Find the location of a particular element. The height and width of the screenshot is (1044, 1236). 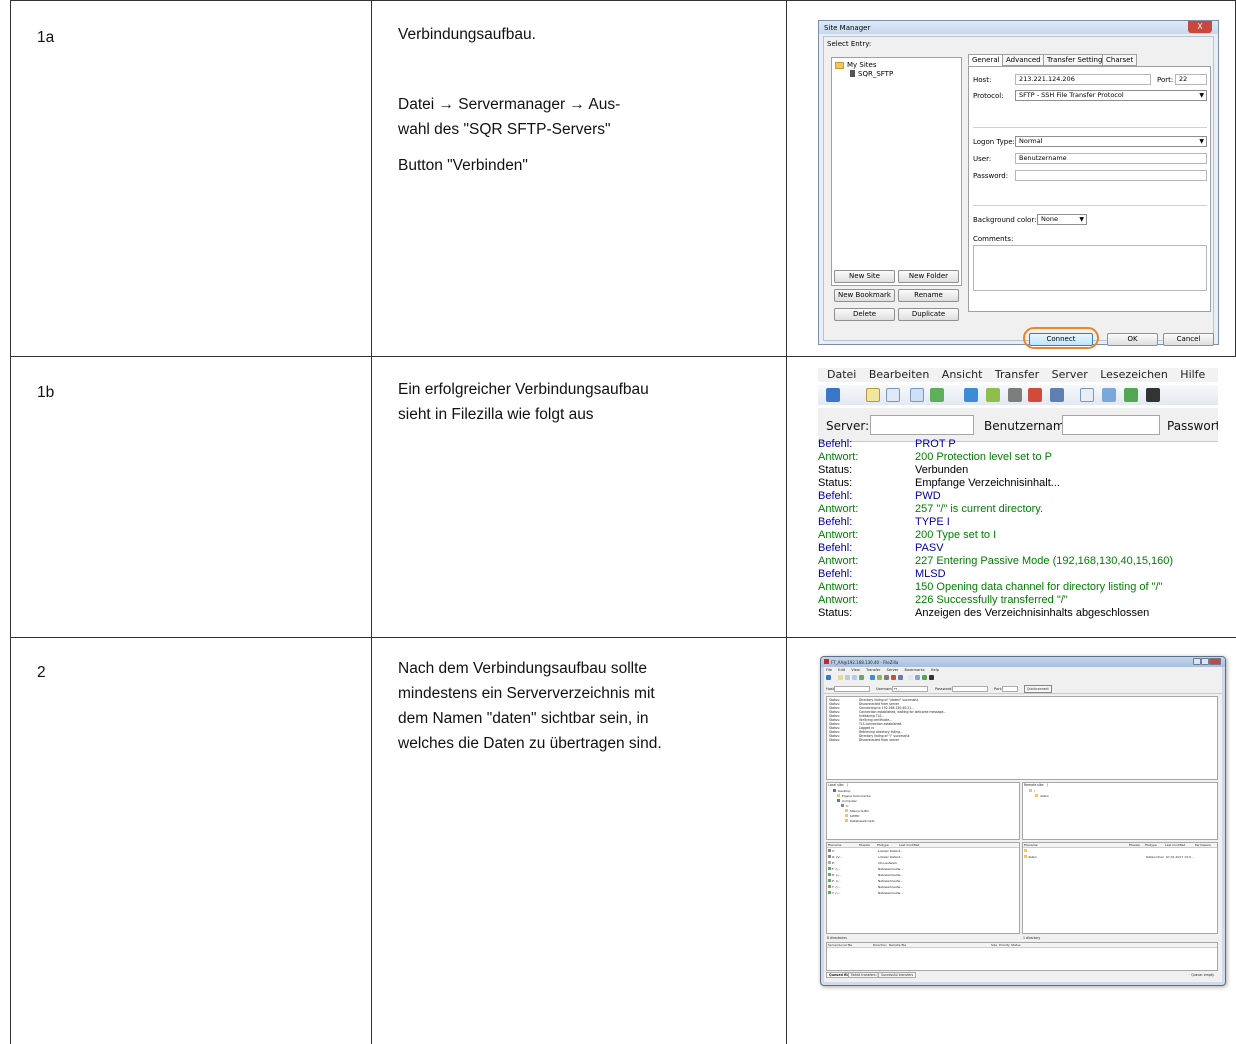

background-color-select: None ▼ is located at coordinates (1062, 219).